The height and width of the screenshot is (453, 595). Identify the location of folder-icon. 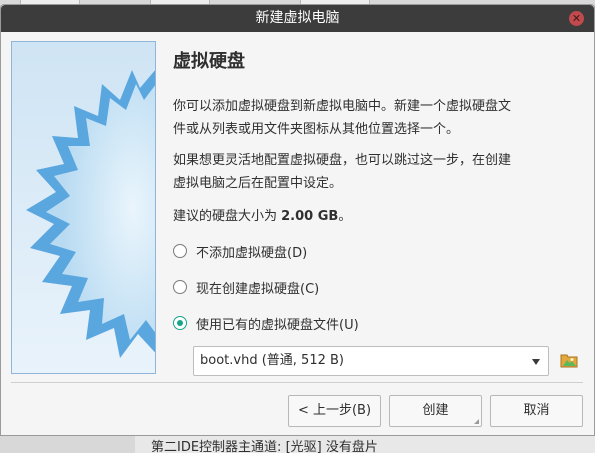
(569, 360).